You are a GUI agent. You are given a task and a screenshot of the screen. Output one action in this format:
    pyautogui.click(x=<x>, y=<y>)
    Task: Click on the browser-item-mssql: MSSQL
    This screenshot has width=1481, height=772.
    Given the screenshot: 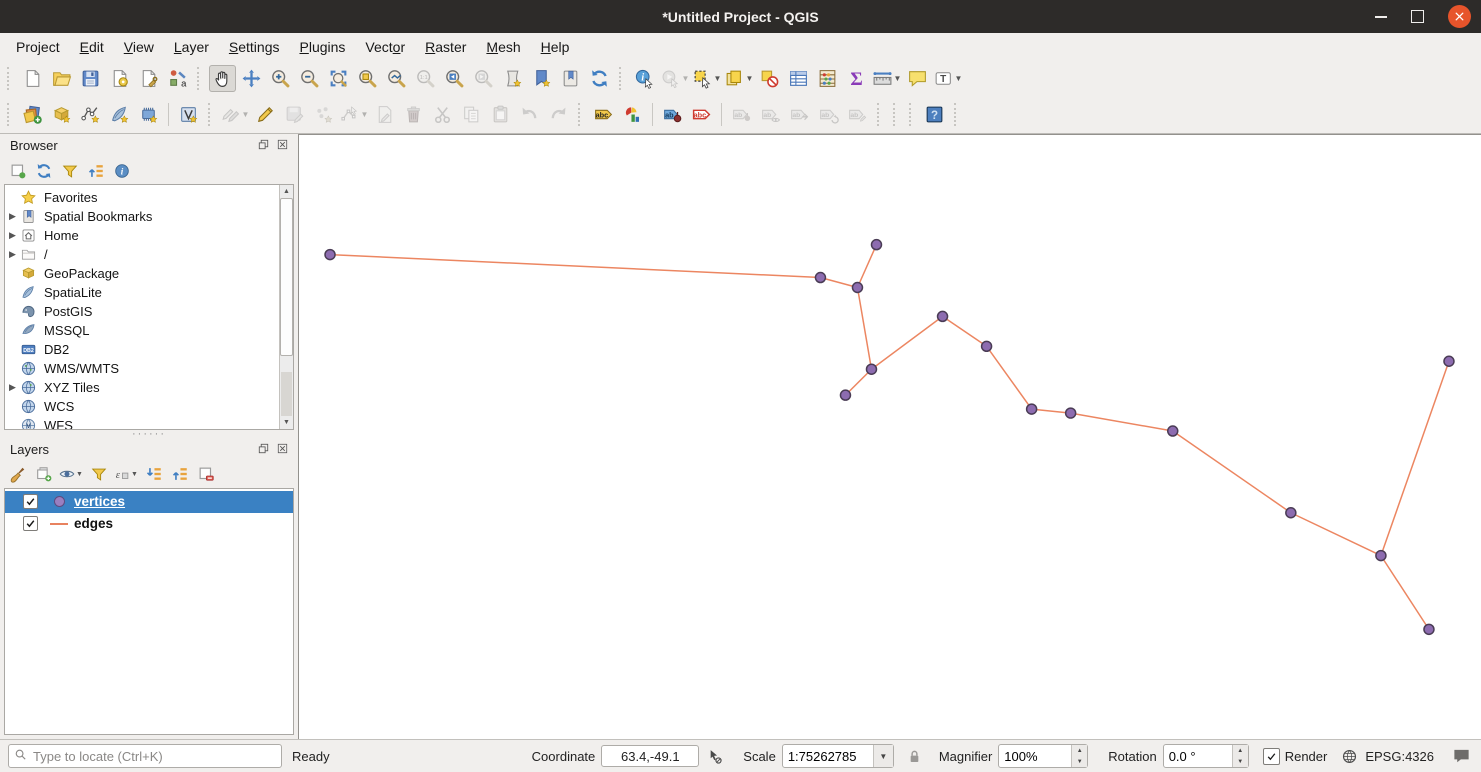 What is the action you would take?
    pyautogui.click(x=142, y=330)
    